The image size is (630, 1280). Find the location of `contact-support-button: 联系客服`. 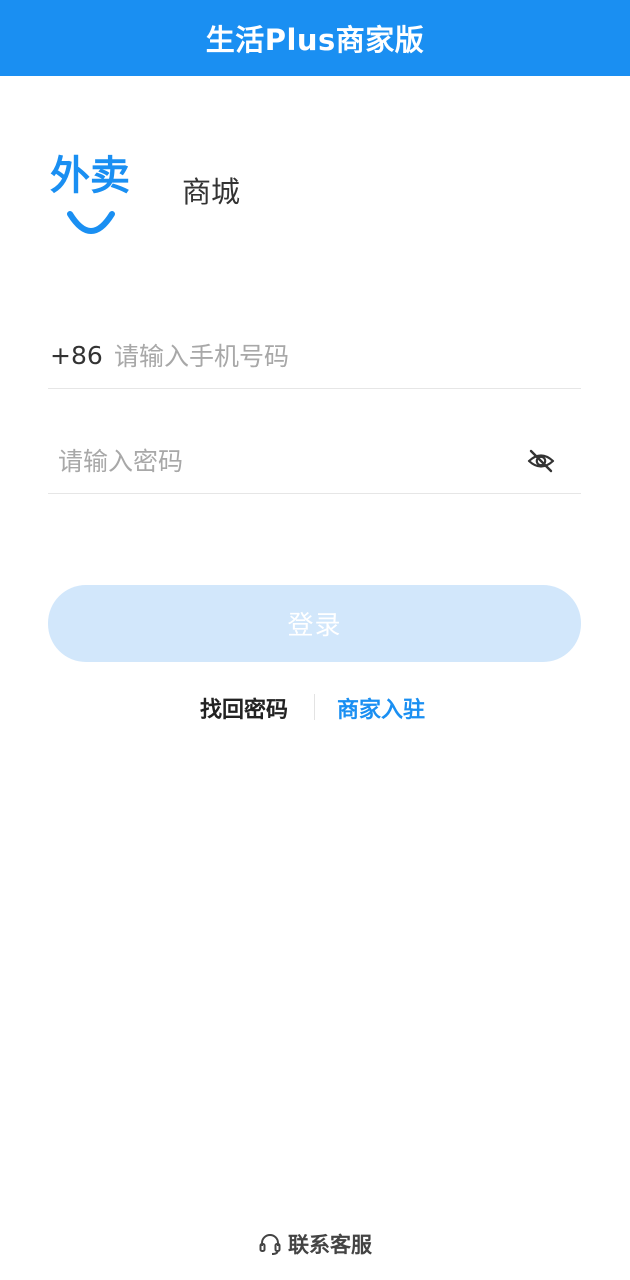

contact-support-button: 联系客服 is located at coordinates (315, 1244).